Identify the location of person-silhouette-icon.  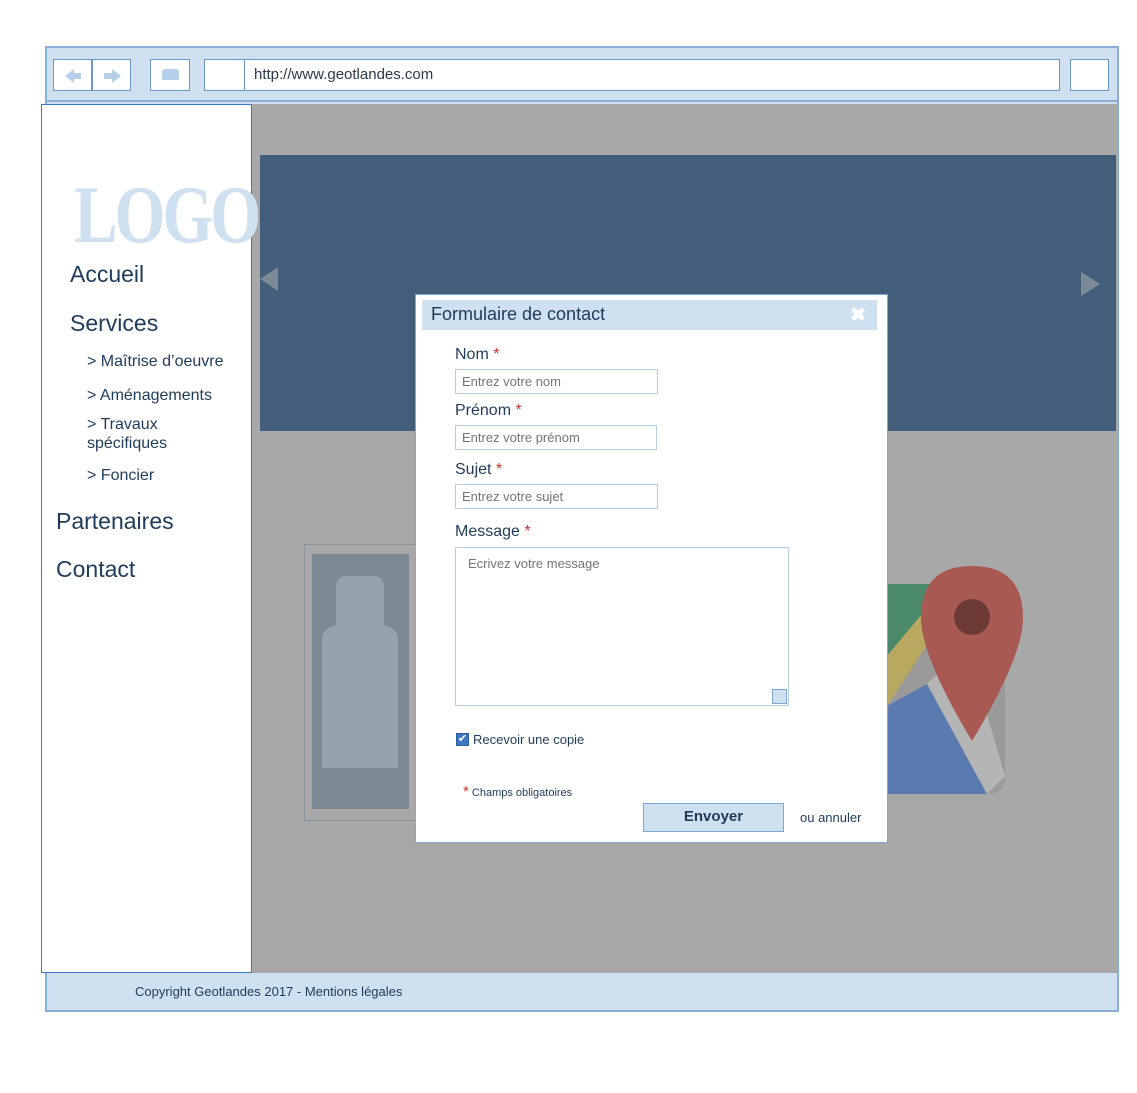
(360, 672).